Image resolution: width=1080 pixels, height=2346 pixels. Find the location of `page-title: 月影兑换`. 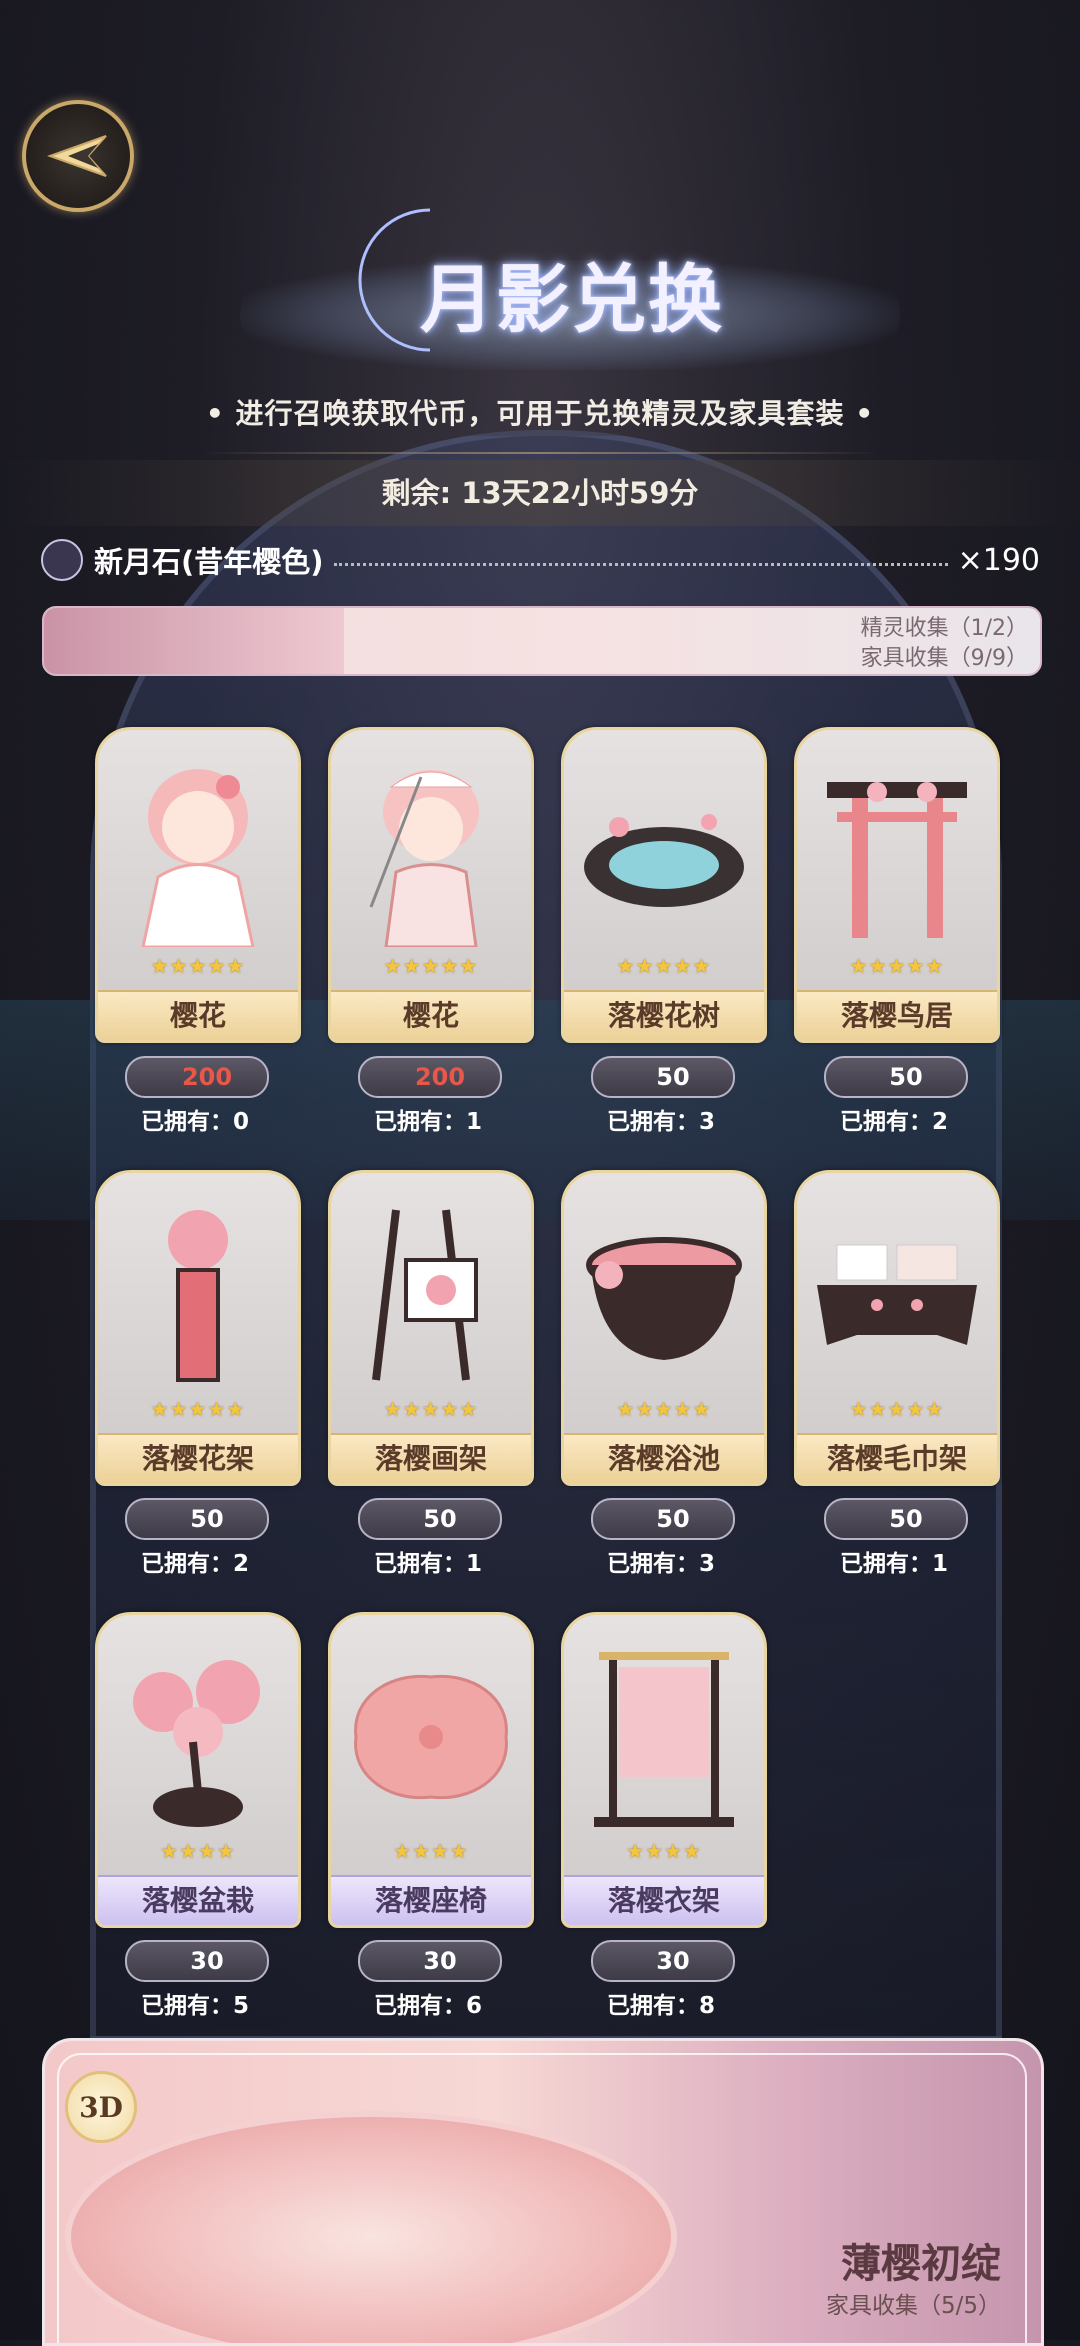

page-title: 月影兑换 is located at coordinates (572, 300).